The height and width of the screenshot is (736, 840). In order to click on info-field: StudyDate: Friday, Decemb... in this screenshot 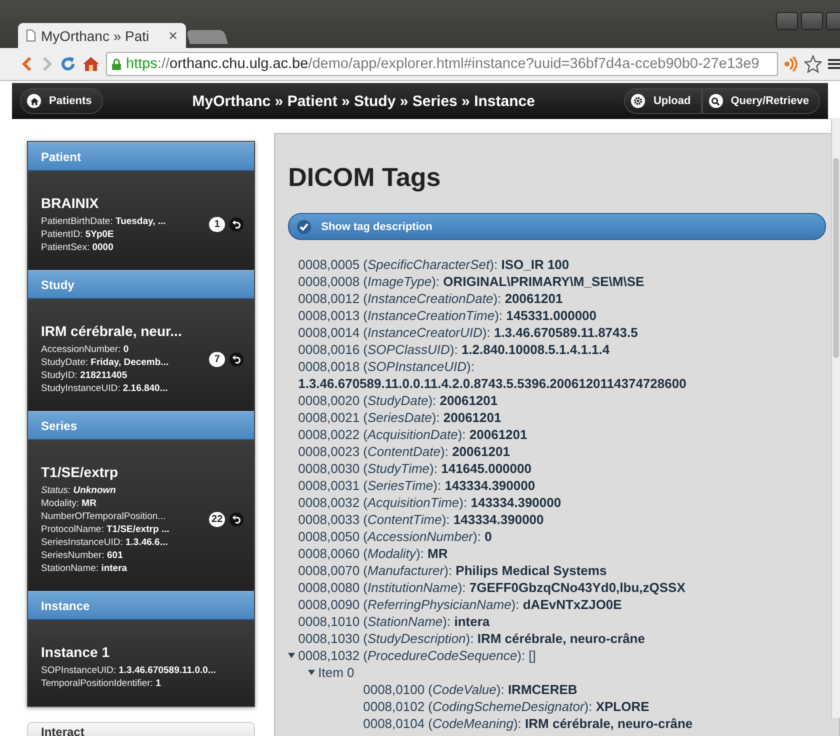, I will do `click(125, 362)`.